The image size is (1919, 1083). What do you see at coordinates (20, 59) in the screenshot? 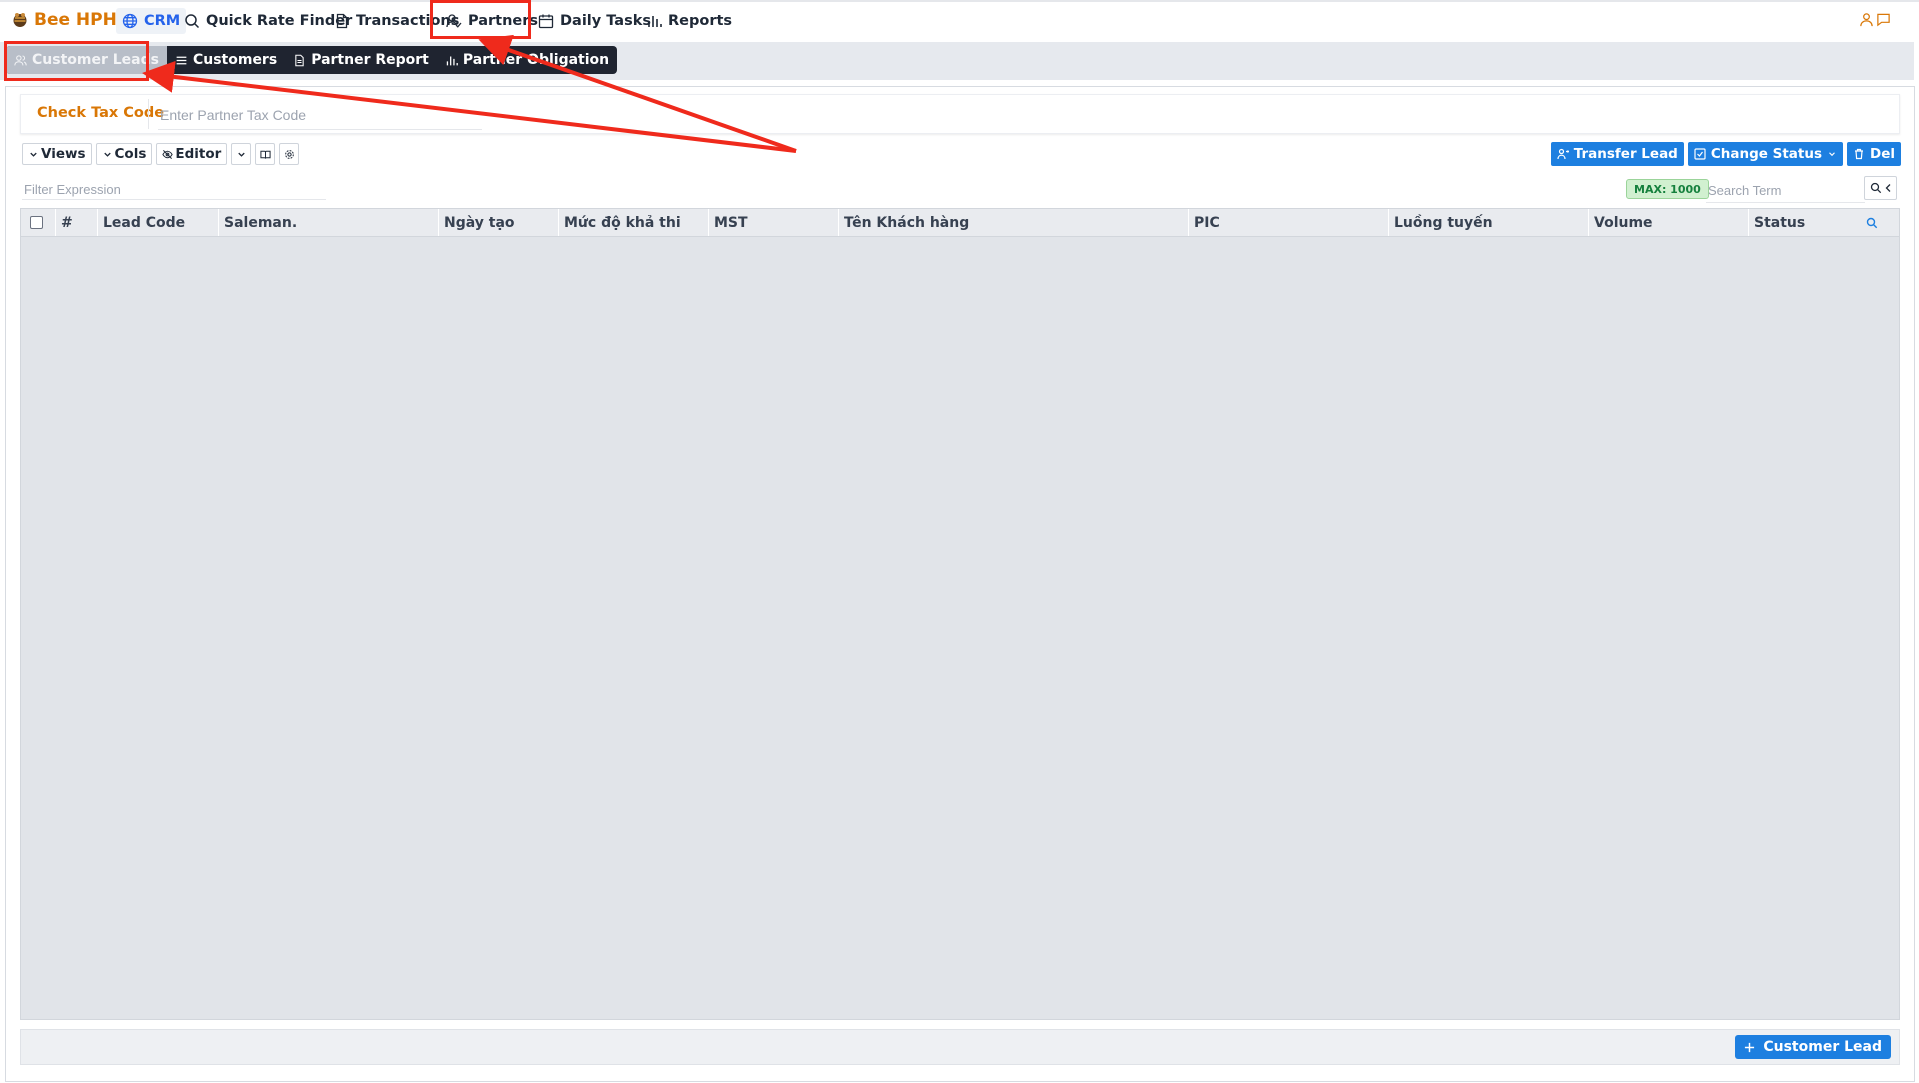
I see `users-icon` at bounding box center [20, 59].